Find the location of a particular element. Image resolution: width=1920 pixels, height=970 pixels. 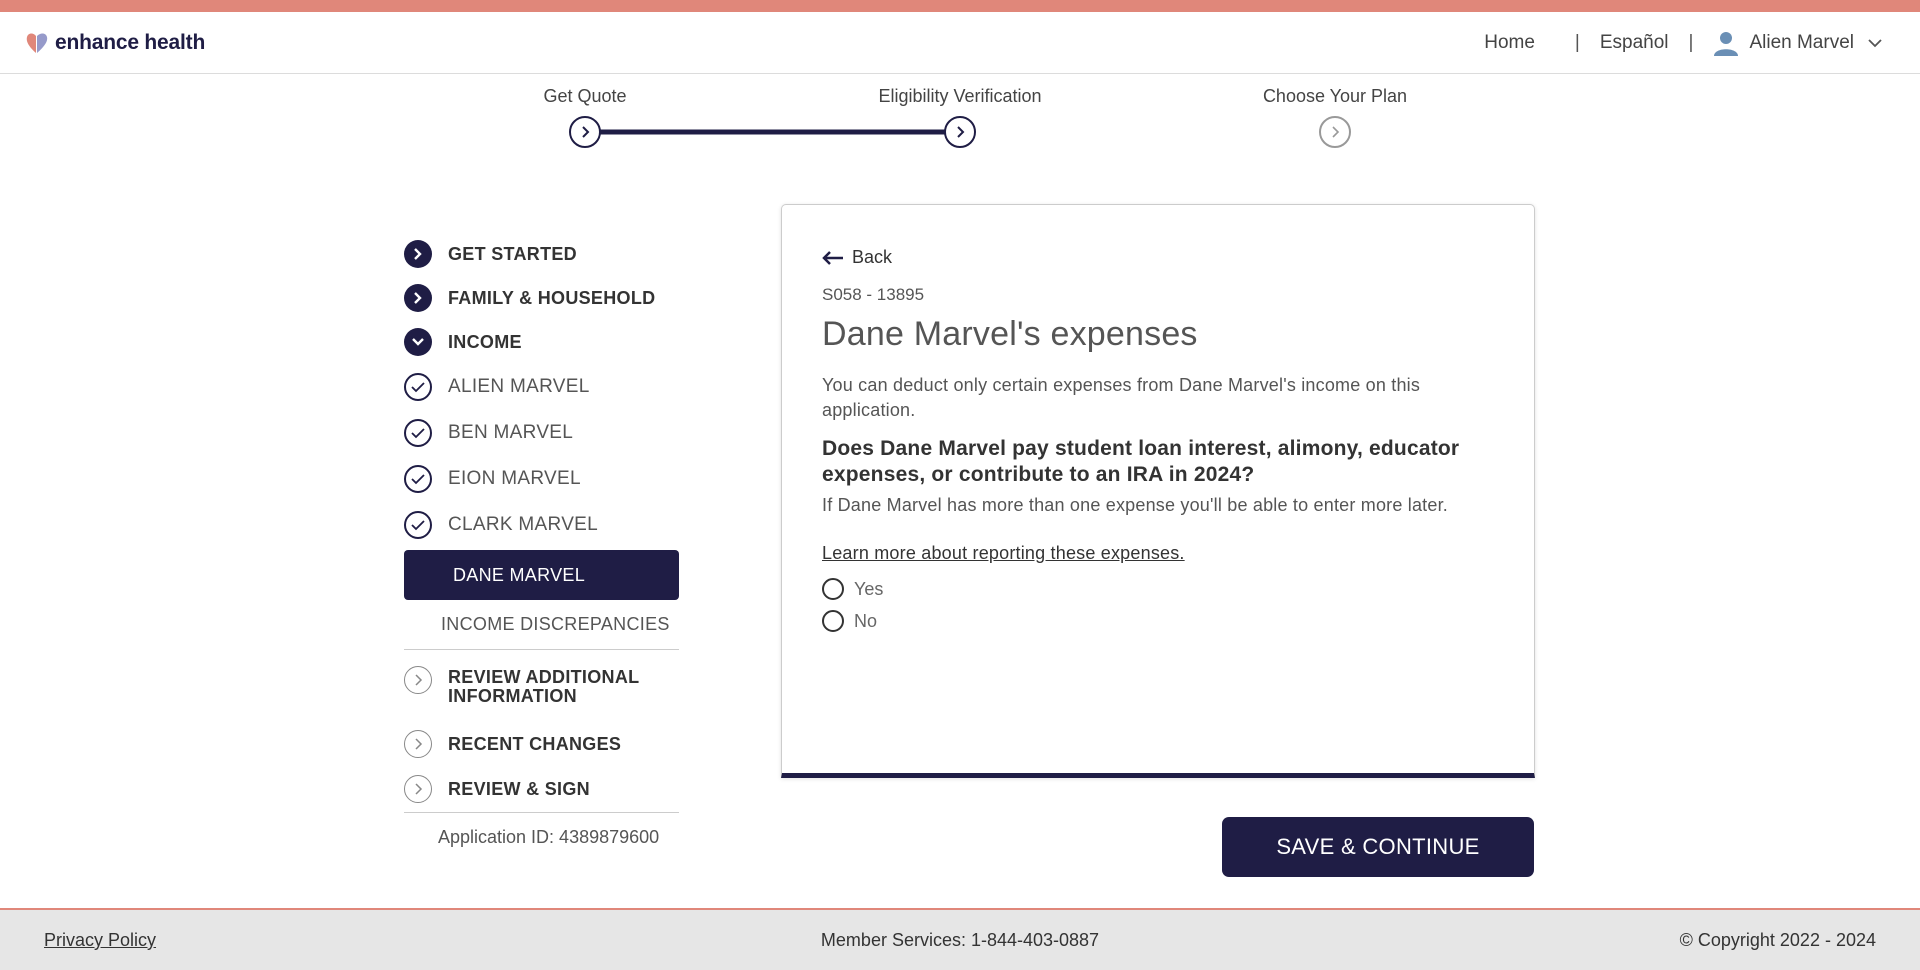

sidebar-divider is located at coordinates (541, 812).